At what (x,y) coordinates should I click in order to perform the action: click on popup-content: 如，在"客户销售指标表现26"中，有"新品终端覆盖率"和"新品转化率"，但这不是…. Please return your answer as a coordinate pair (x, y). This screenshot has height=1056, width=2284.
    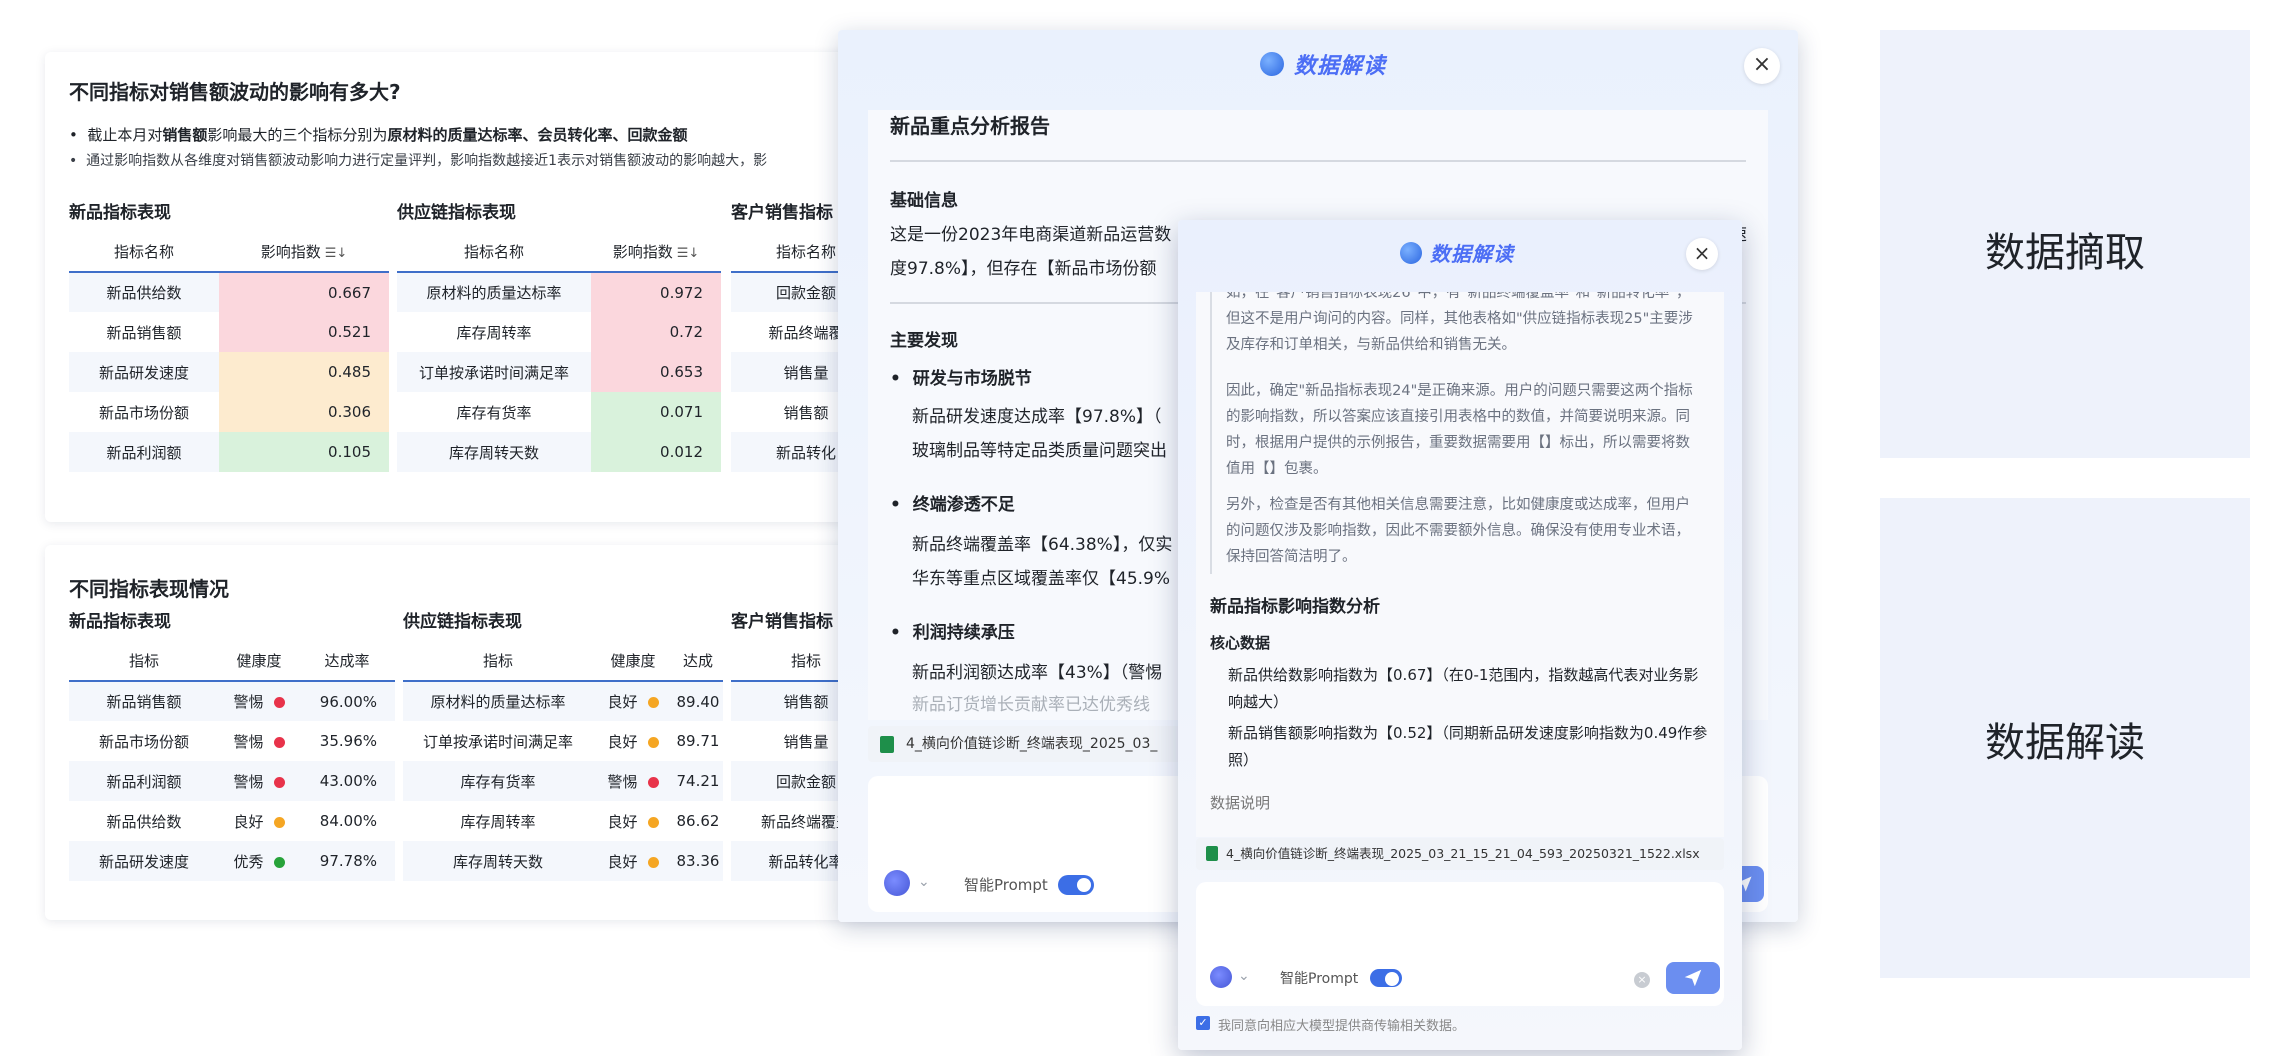
    Looking at the image, I should click on (1460, 564).